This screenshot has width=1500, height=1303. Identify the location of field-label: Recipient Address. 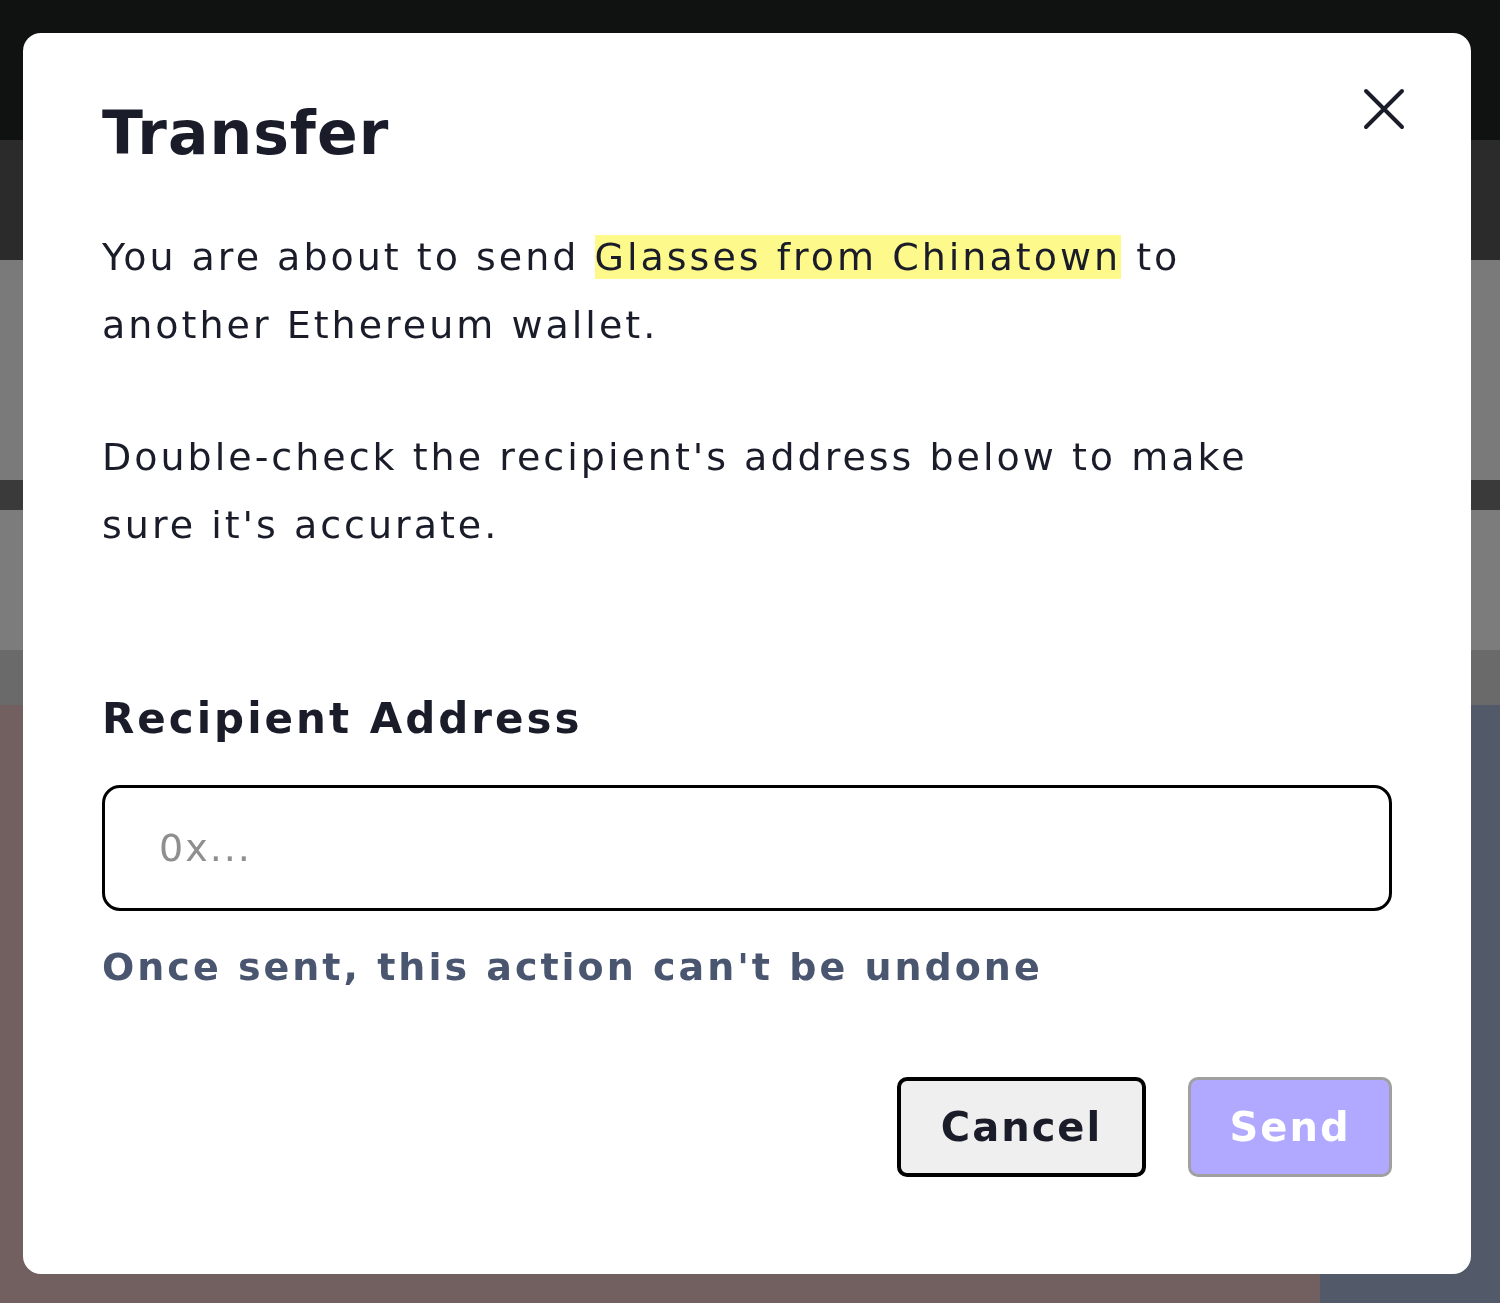
(342, 719).